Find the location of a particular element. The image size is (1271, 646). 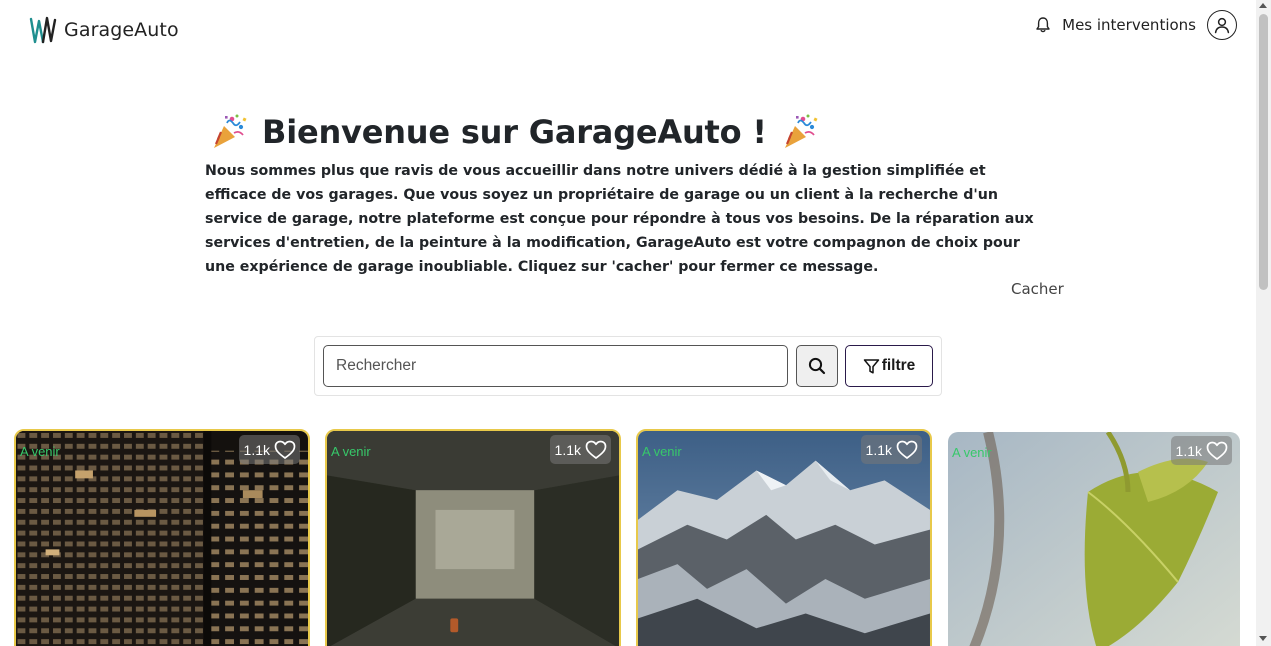

welcome-heading: Bienvenue sur GarageAuto ! is located at coordinates (514, 132).